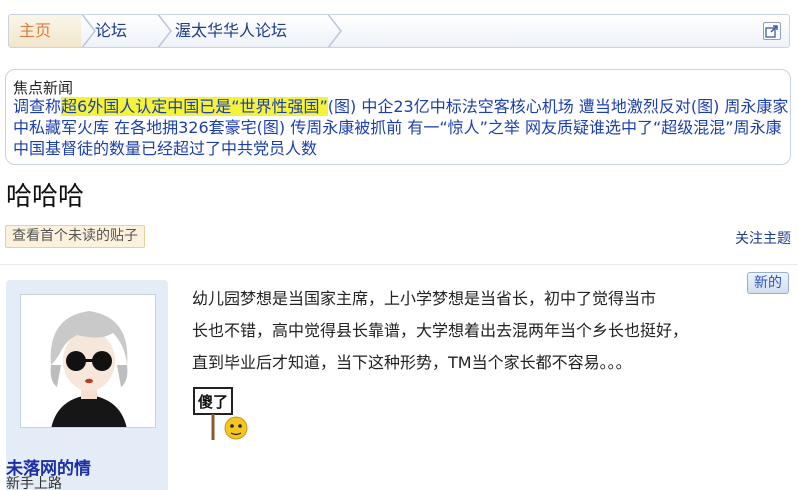 This screenshot has width=798, height=490. I want to click on follow-thread-link: 关注主题, so click(763, 238).